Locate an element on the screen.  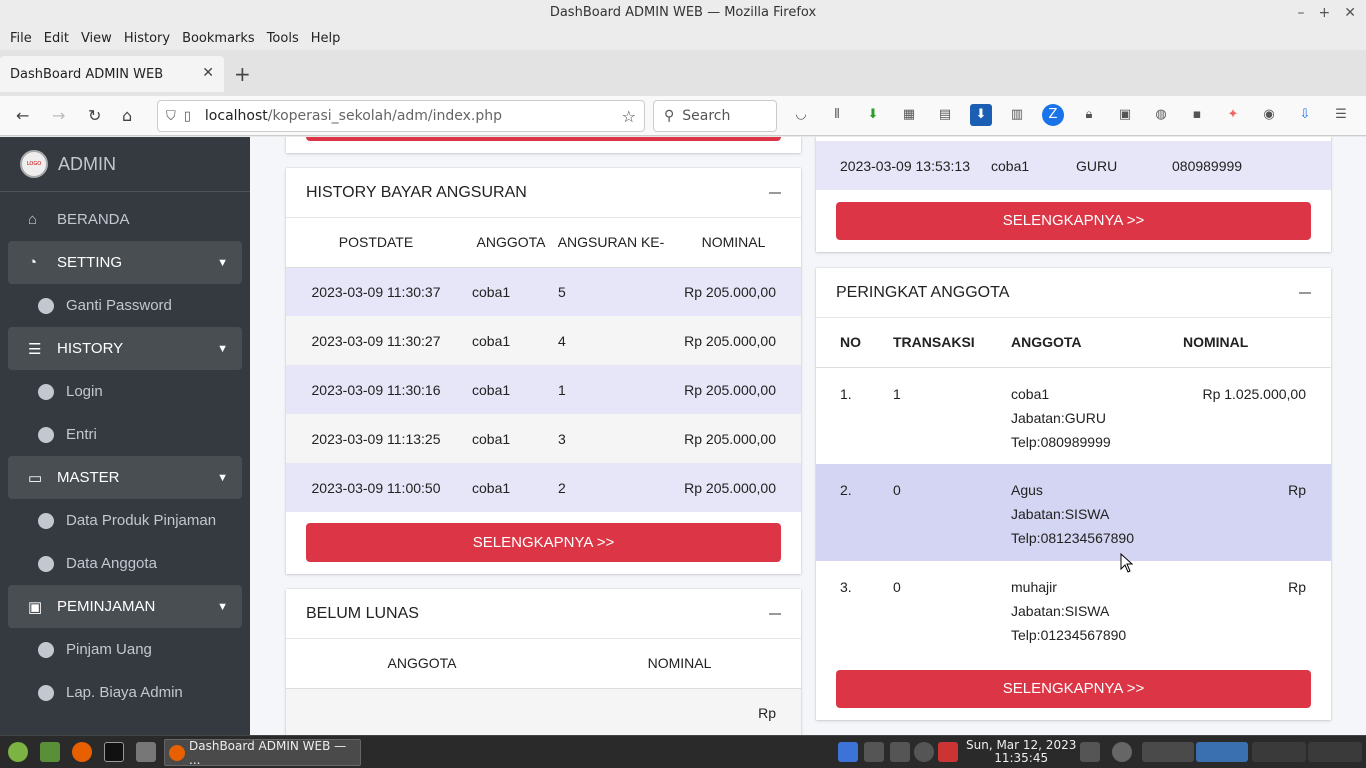
extension-icon: ▦ is located at coordinates (909, 115).